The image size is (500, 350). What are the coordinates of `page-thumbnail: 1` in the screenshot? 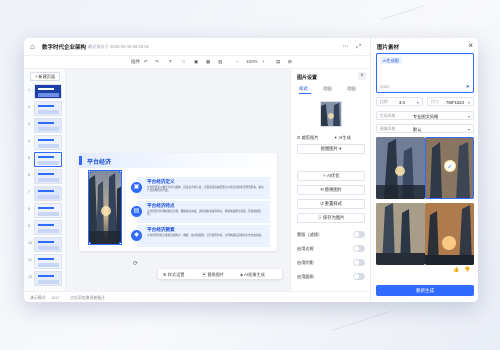 It's located at (46, 91).